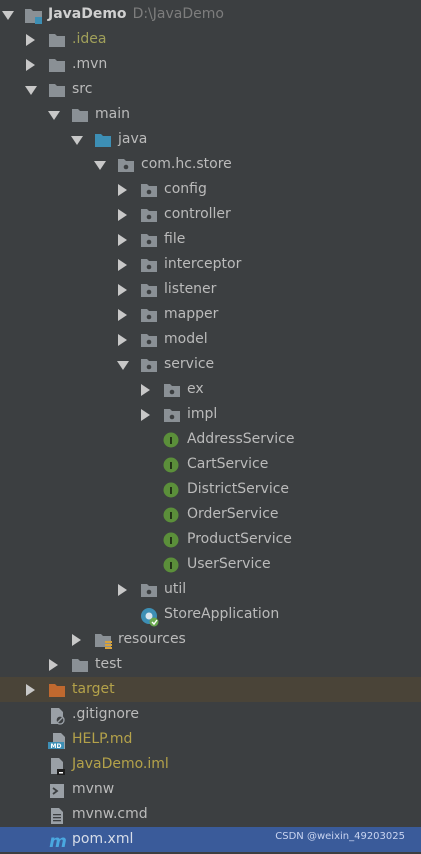 This screenshot has height=854, width=421. What do you see at coordinates (210, 839) in the screenshot?
I see `tree-row-pom: m pom.xml CSDN @weixin_49203025` at bounding box center [210, 839].